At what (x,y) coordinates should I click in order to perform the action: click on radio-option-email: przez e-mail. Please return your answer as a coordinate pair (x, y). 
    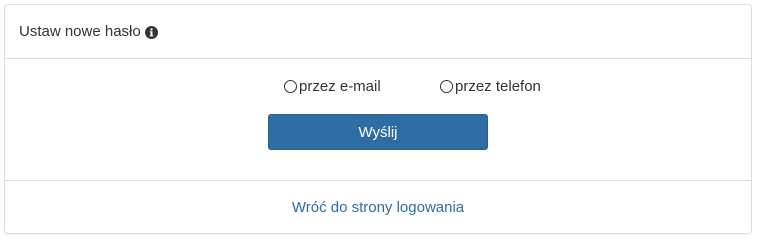
    Looking at the image, I should click on (332, 86).